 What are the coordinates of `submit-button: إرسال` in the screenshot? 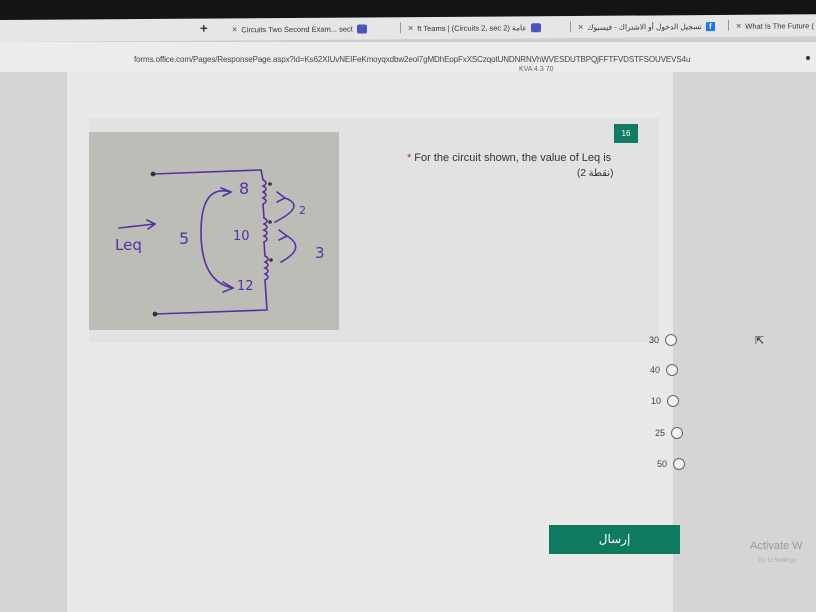 It's located at (614, 539).